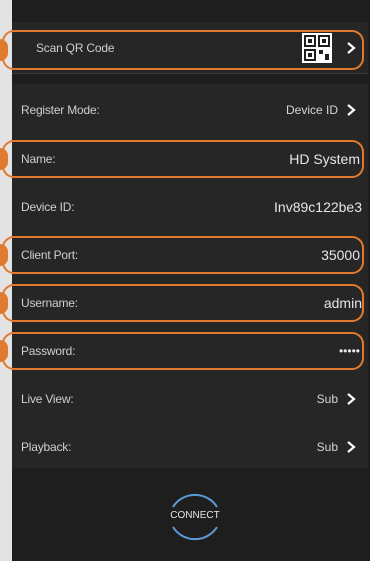 This screenshot has height=561, width=370. I want to click on username-row: Username: admin, so click(190, 303).